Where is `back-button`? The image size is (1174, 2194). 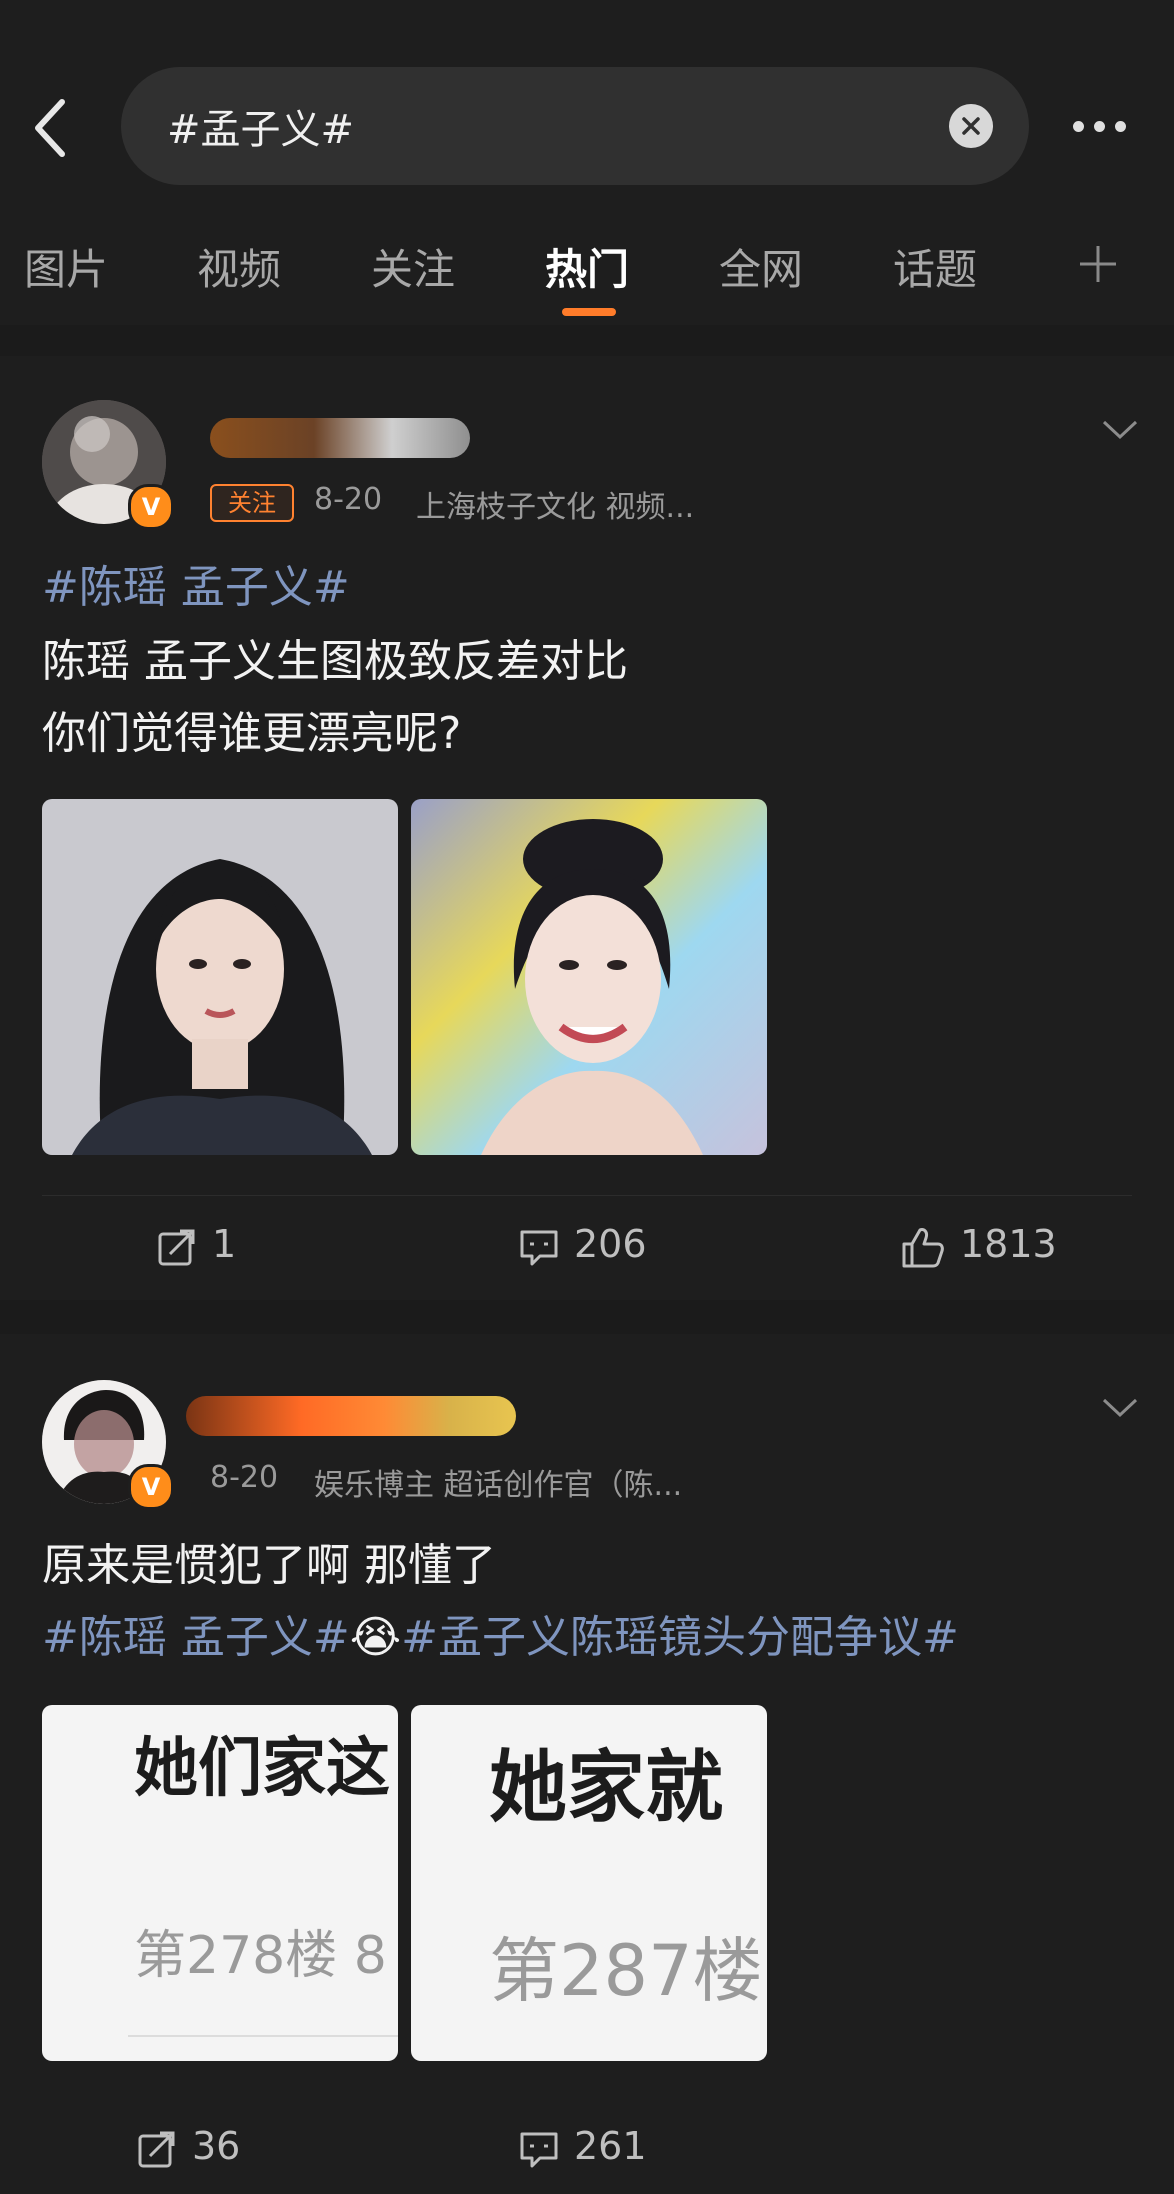
back-button is located at coordinates (53, 128).